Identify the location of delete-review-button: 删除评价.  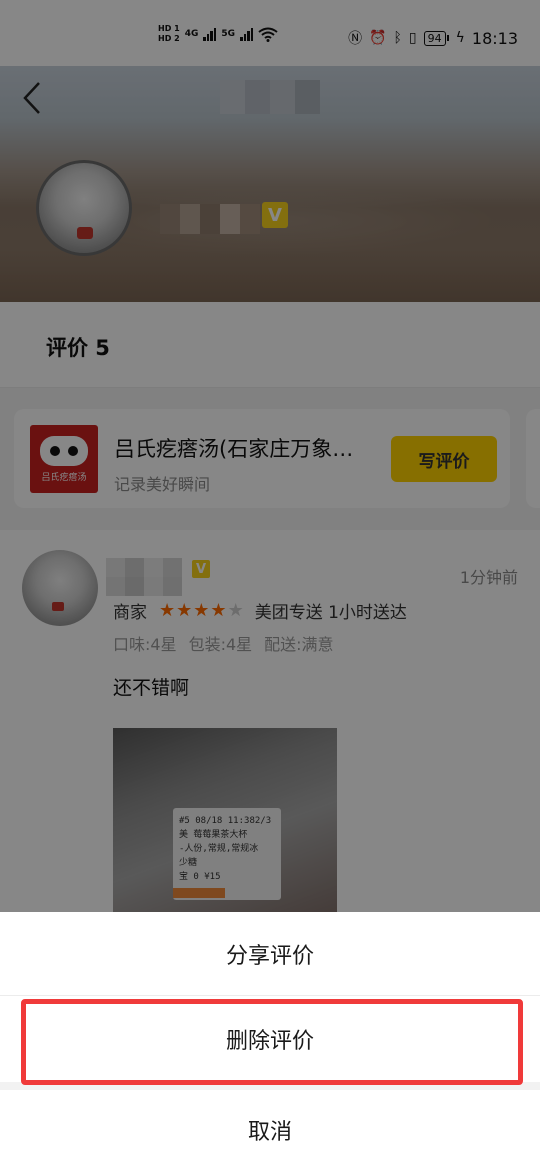
(270, 1039).